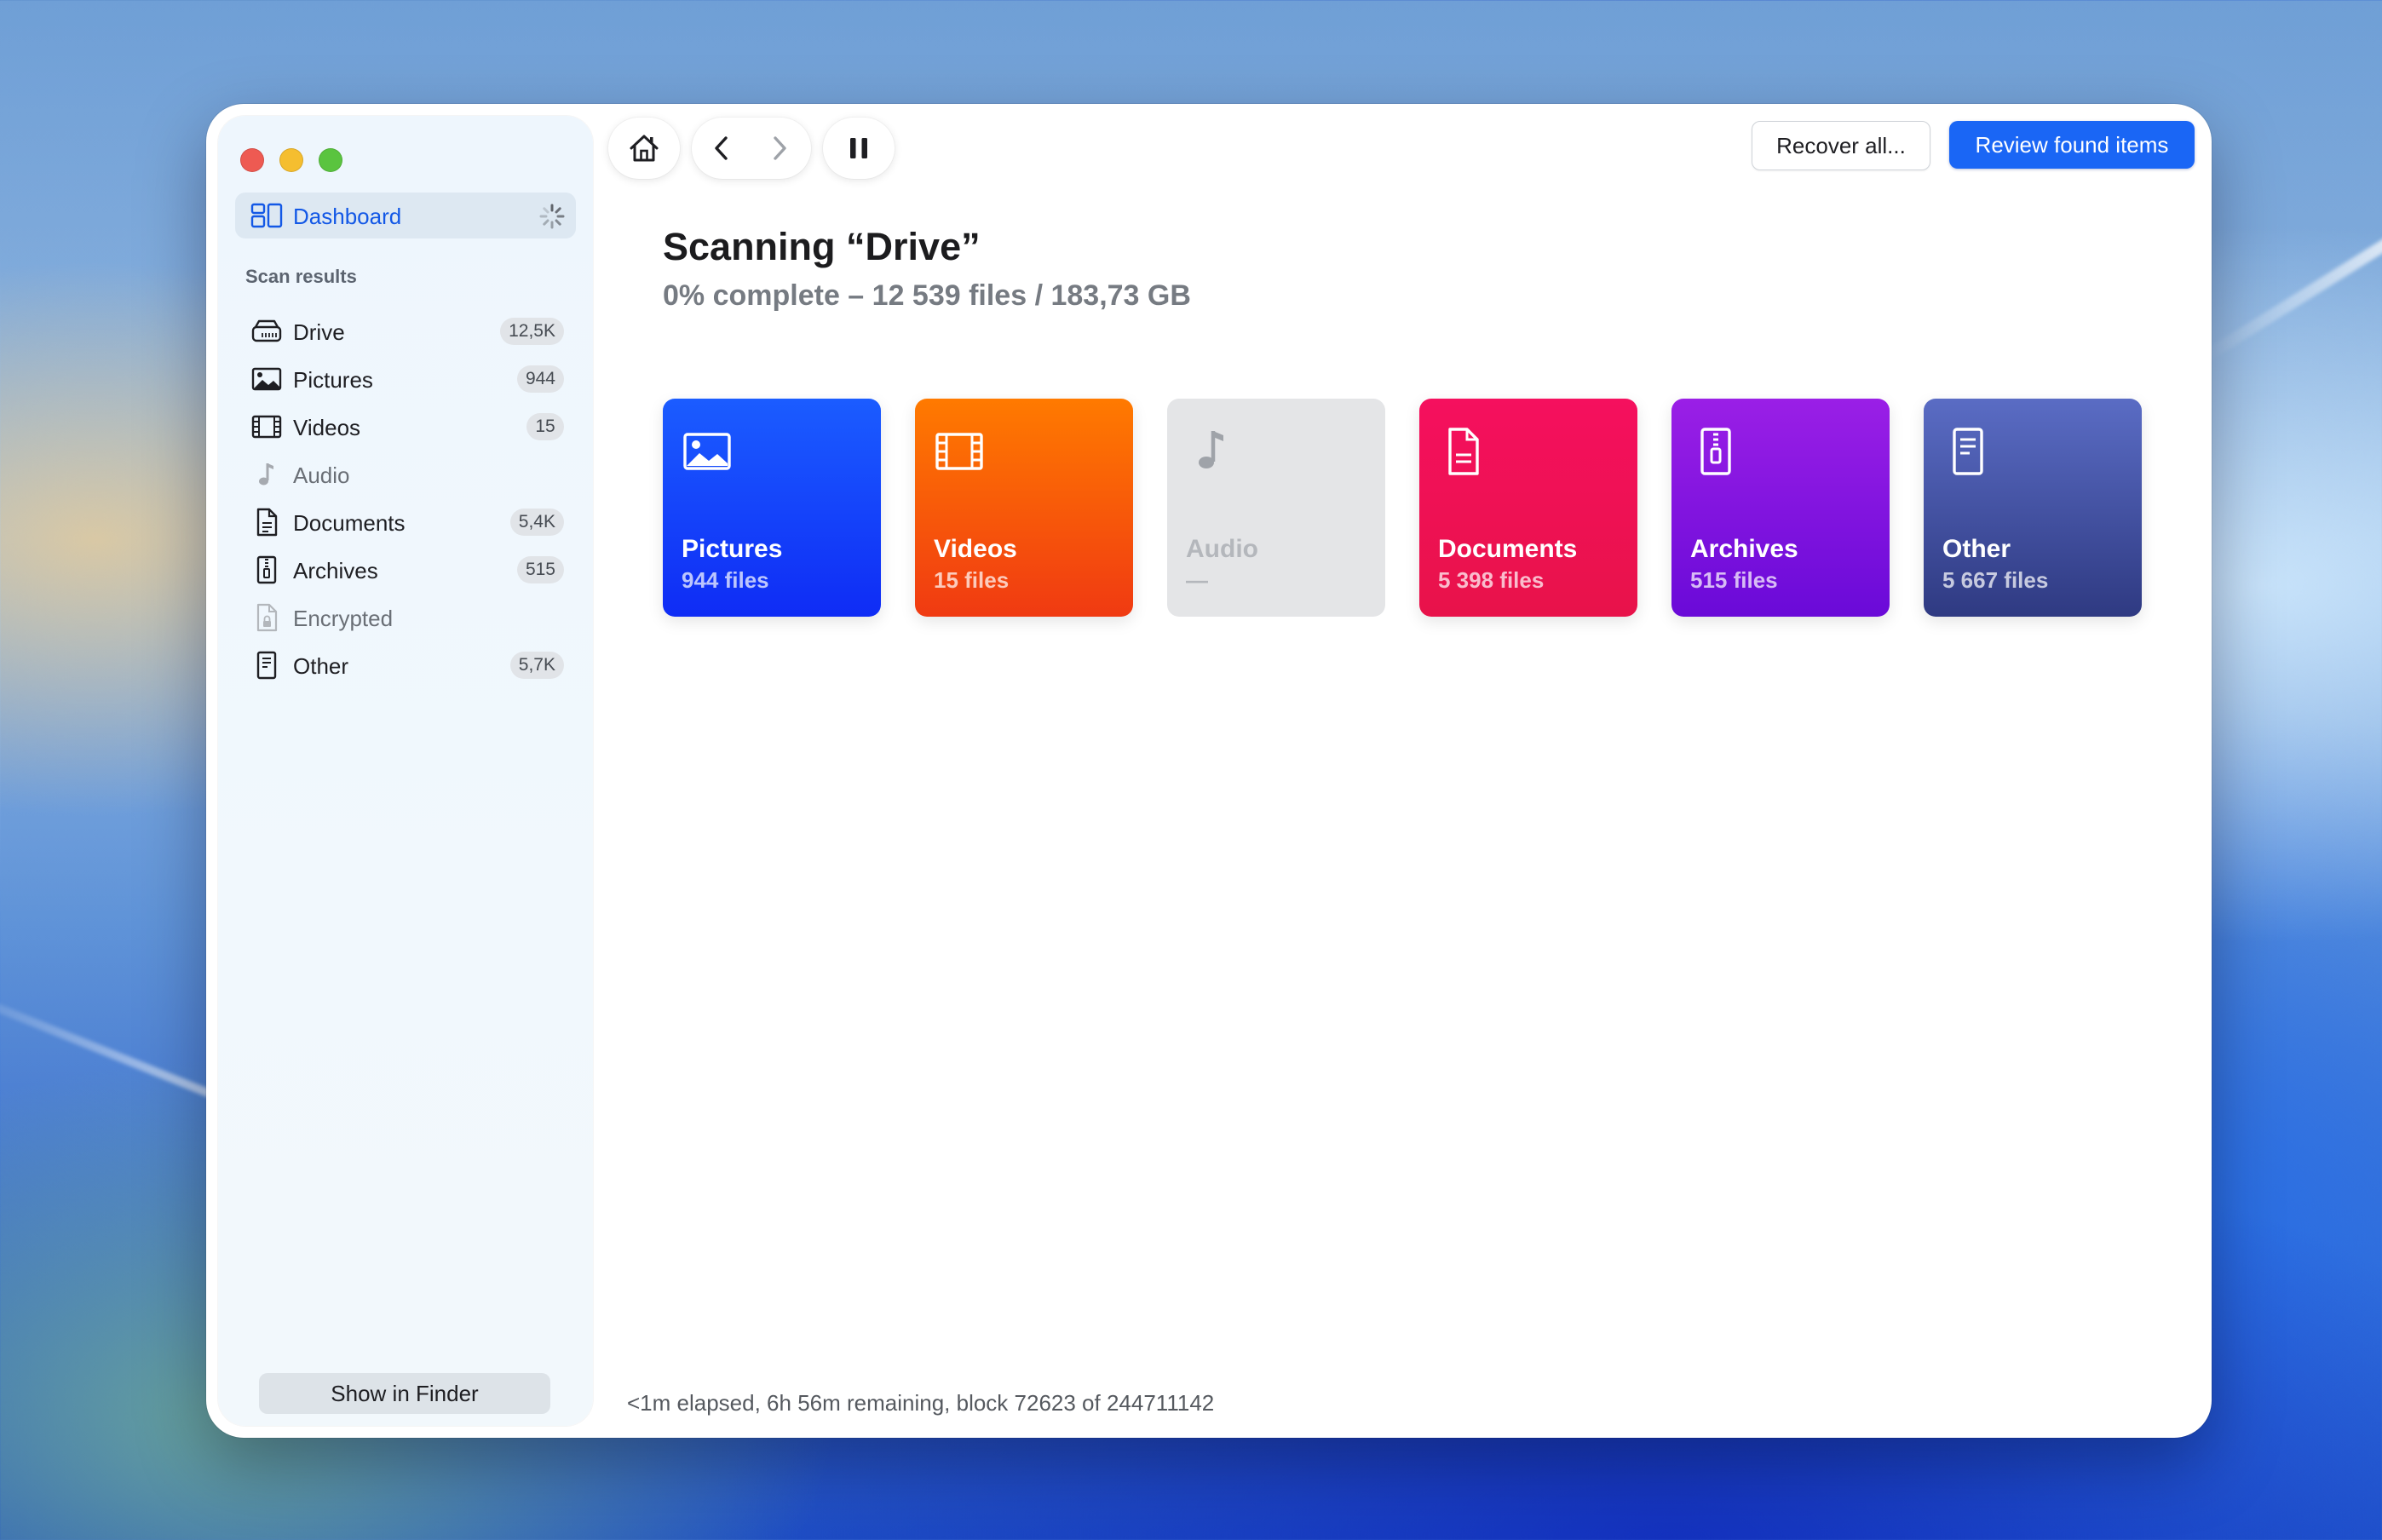  Describe the element at coordinates (266, 330) in the screenshot. I see `drive-icon` at that location.